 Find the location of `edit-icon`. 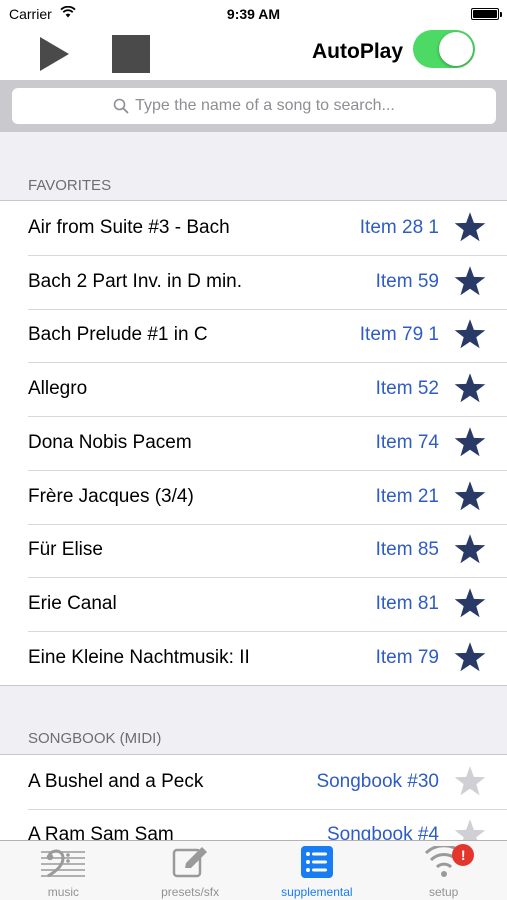

edit-icon is located at coordinates (190, 862).